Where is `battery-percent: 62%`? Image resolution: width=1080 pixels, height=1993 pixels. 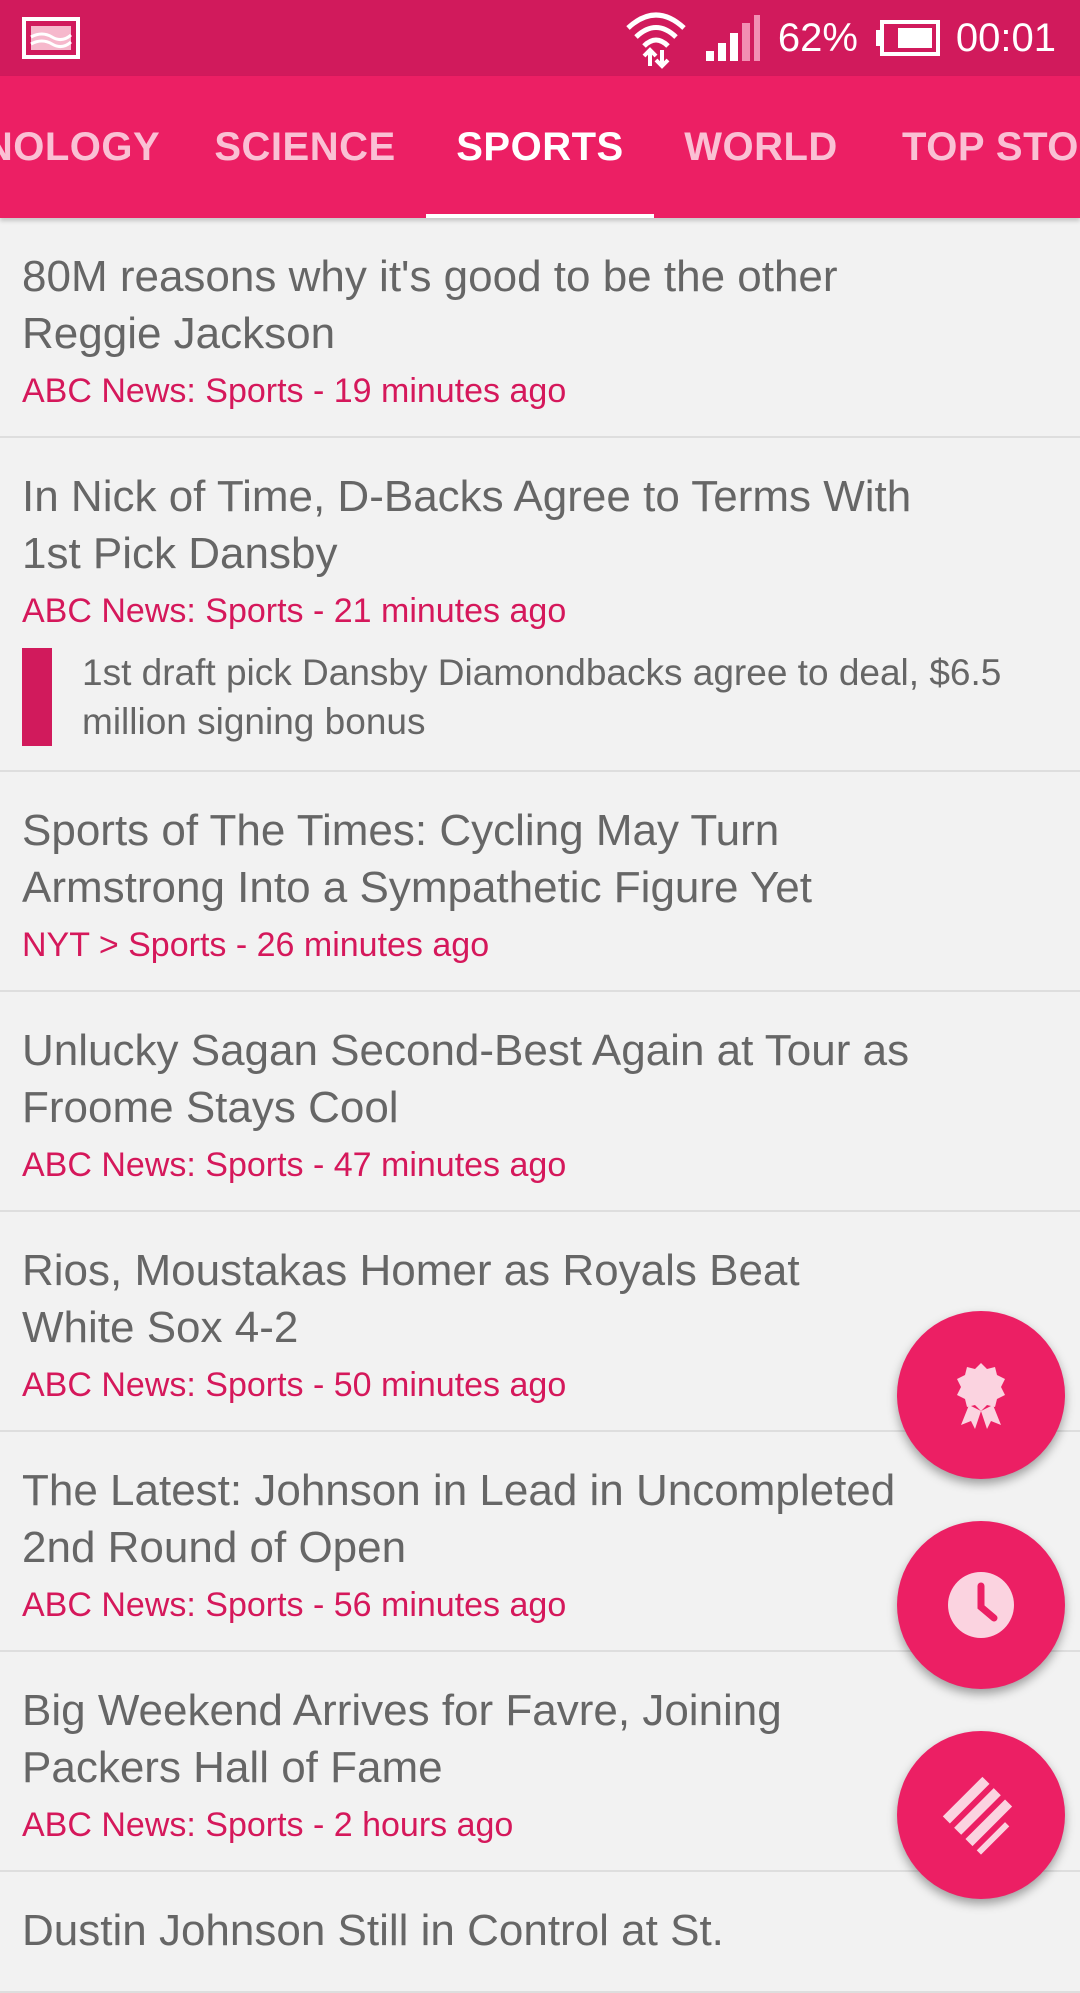
battery-percent: 62% is located at coordinates (817, 37).